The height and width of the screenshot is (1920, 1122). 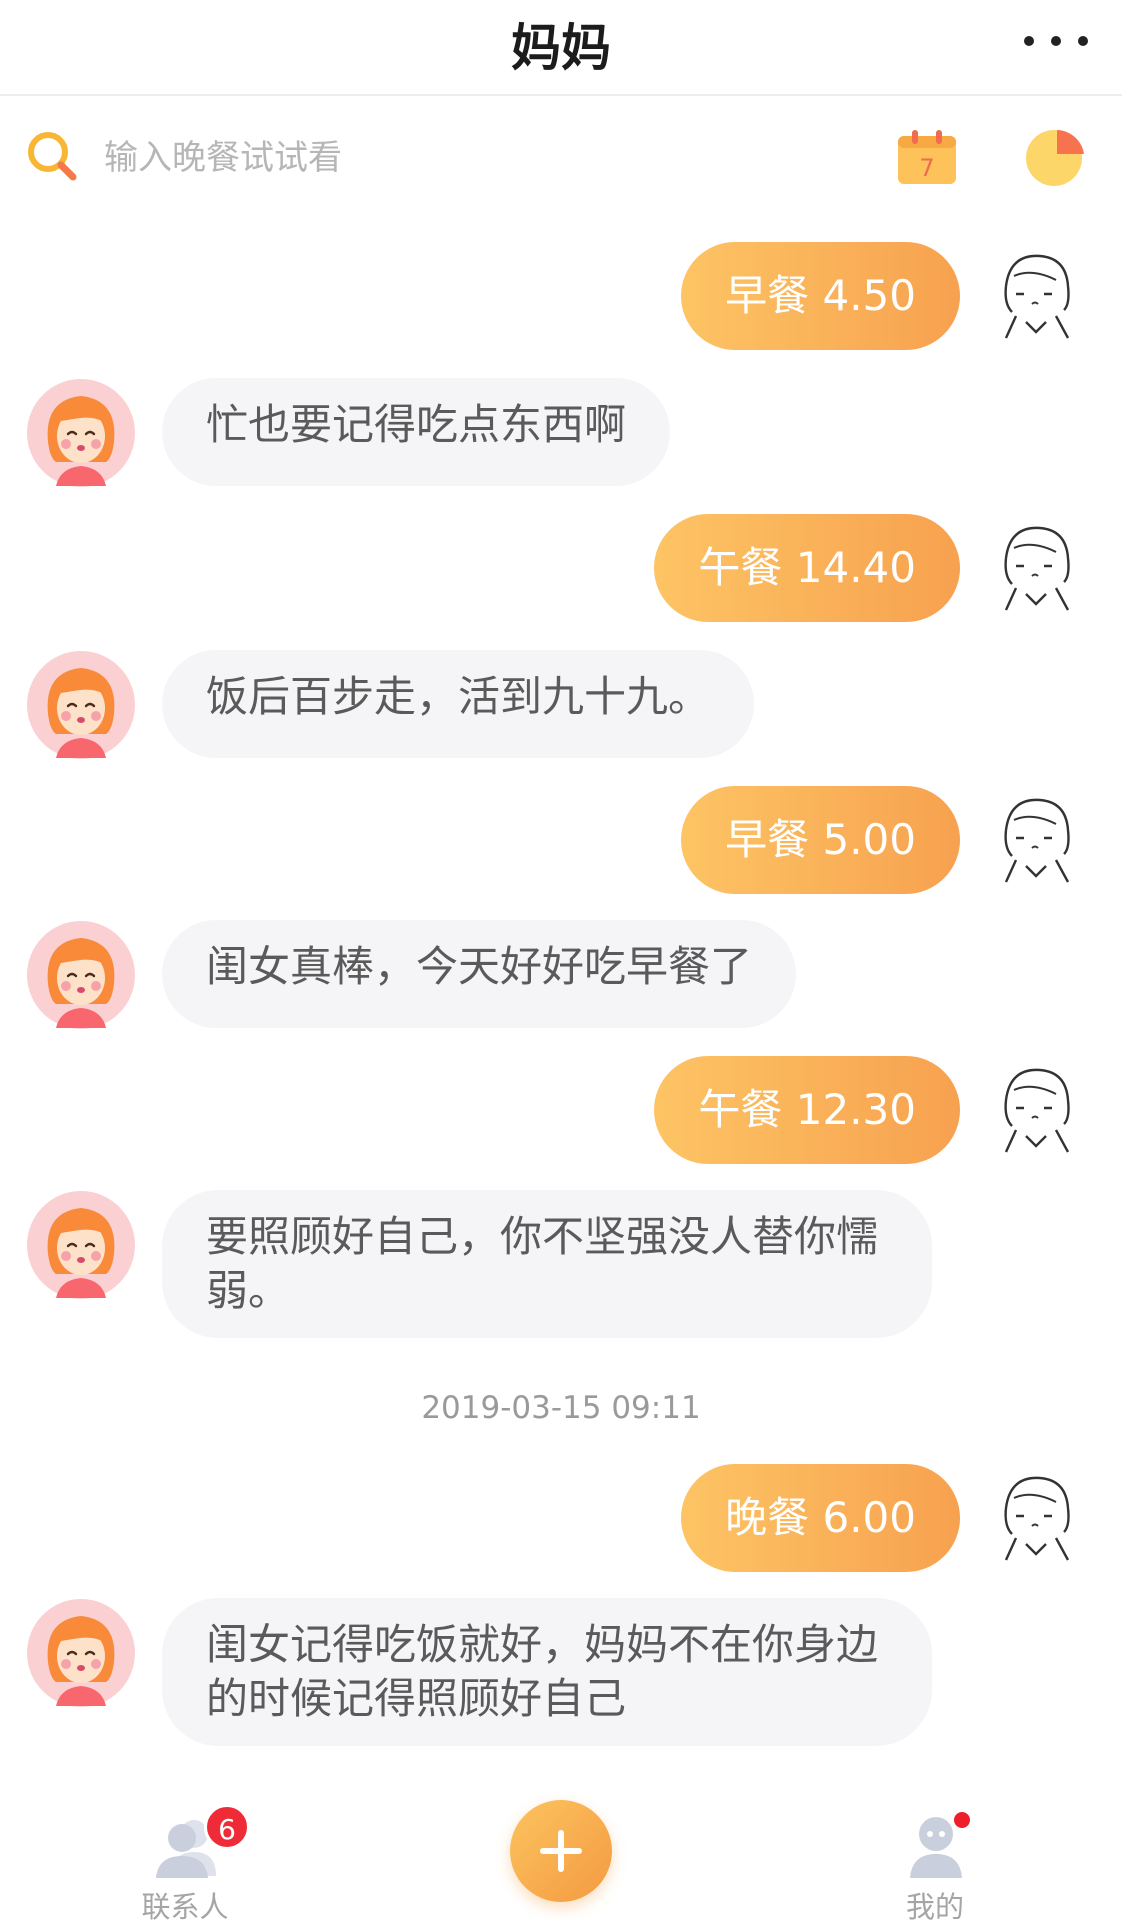 I want to click on mom-message-bubble: 饭后百步走，活到九十九。, so click(x=458, y=704).